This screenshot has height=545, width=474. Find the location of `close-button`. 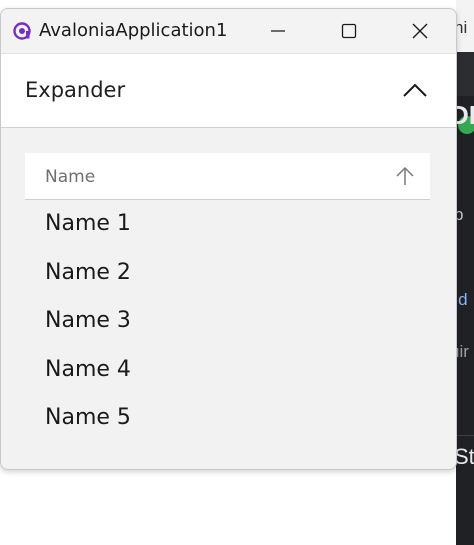

close-button is located at coordinates (420, 31).